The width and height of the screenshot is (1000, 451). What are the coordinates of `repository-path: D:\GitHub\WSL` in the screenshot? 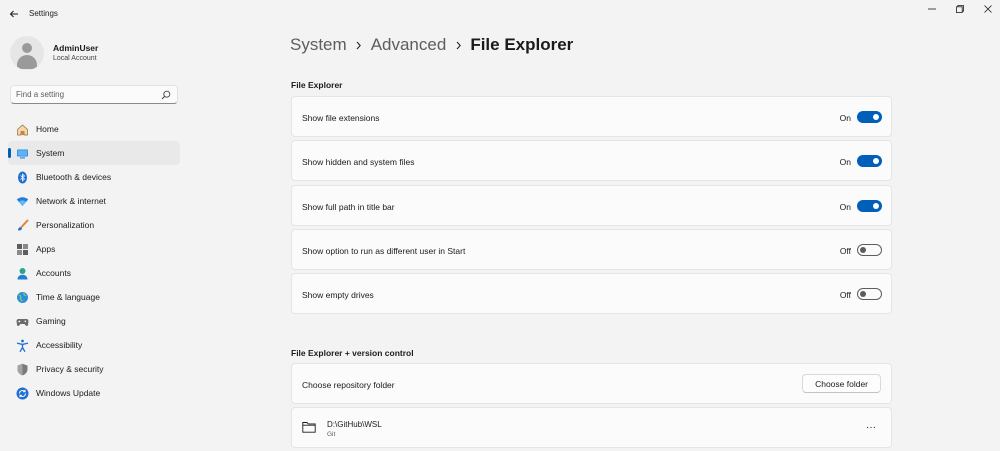 It's located at (354, 424).